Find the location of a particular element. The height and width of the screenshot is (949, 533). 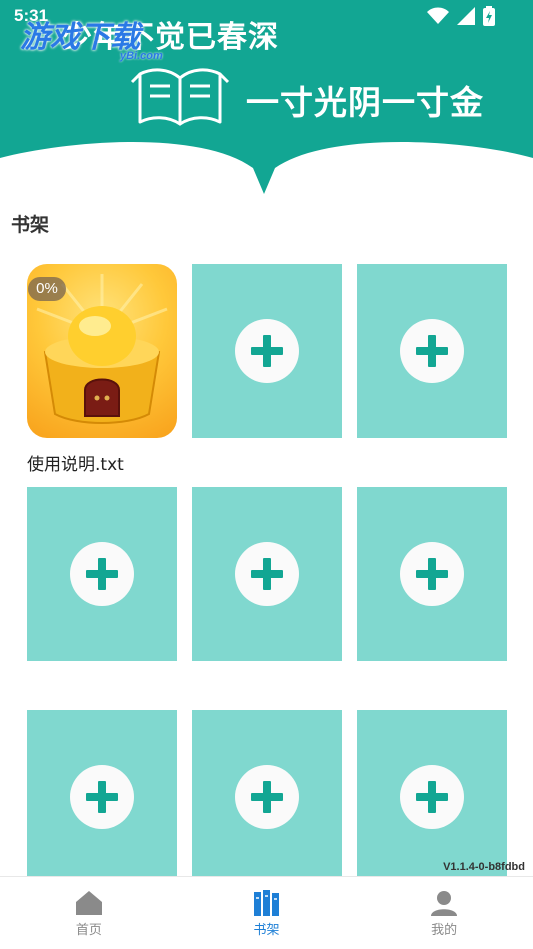

profile-icon is located at coordinates (444, 903).